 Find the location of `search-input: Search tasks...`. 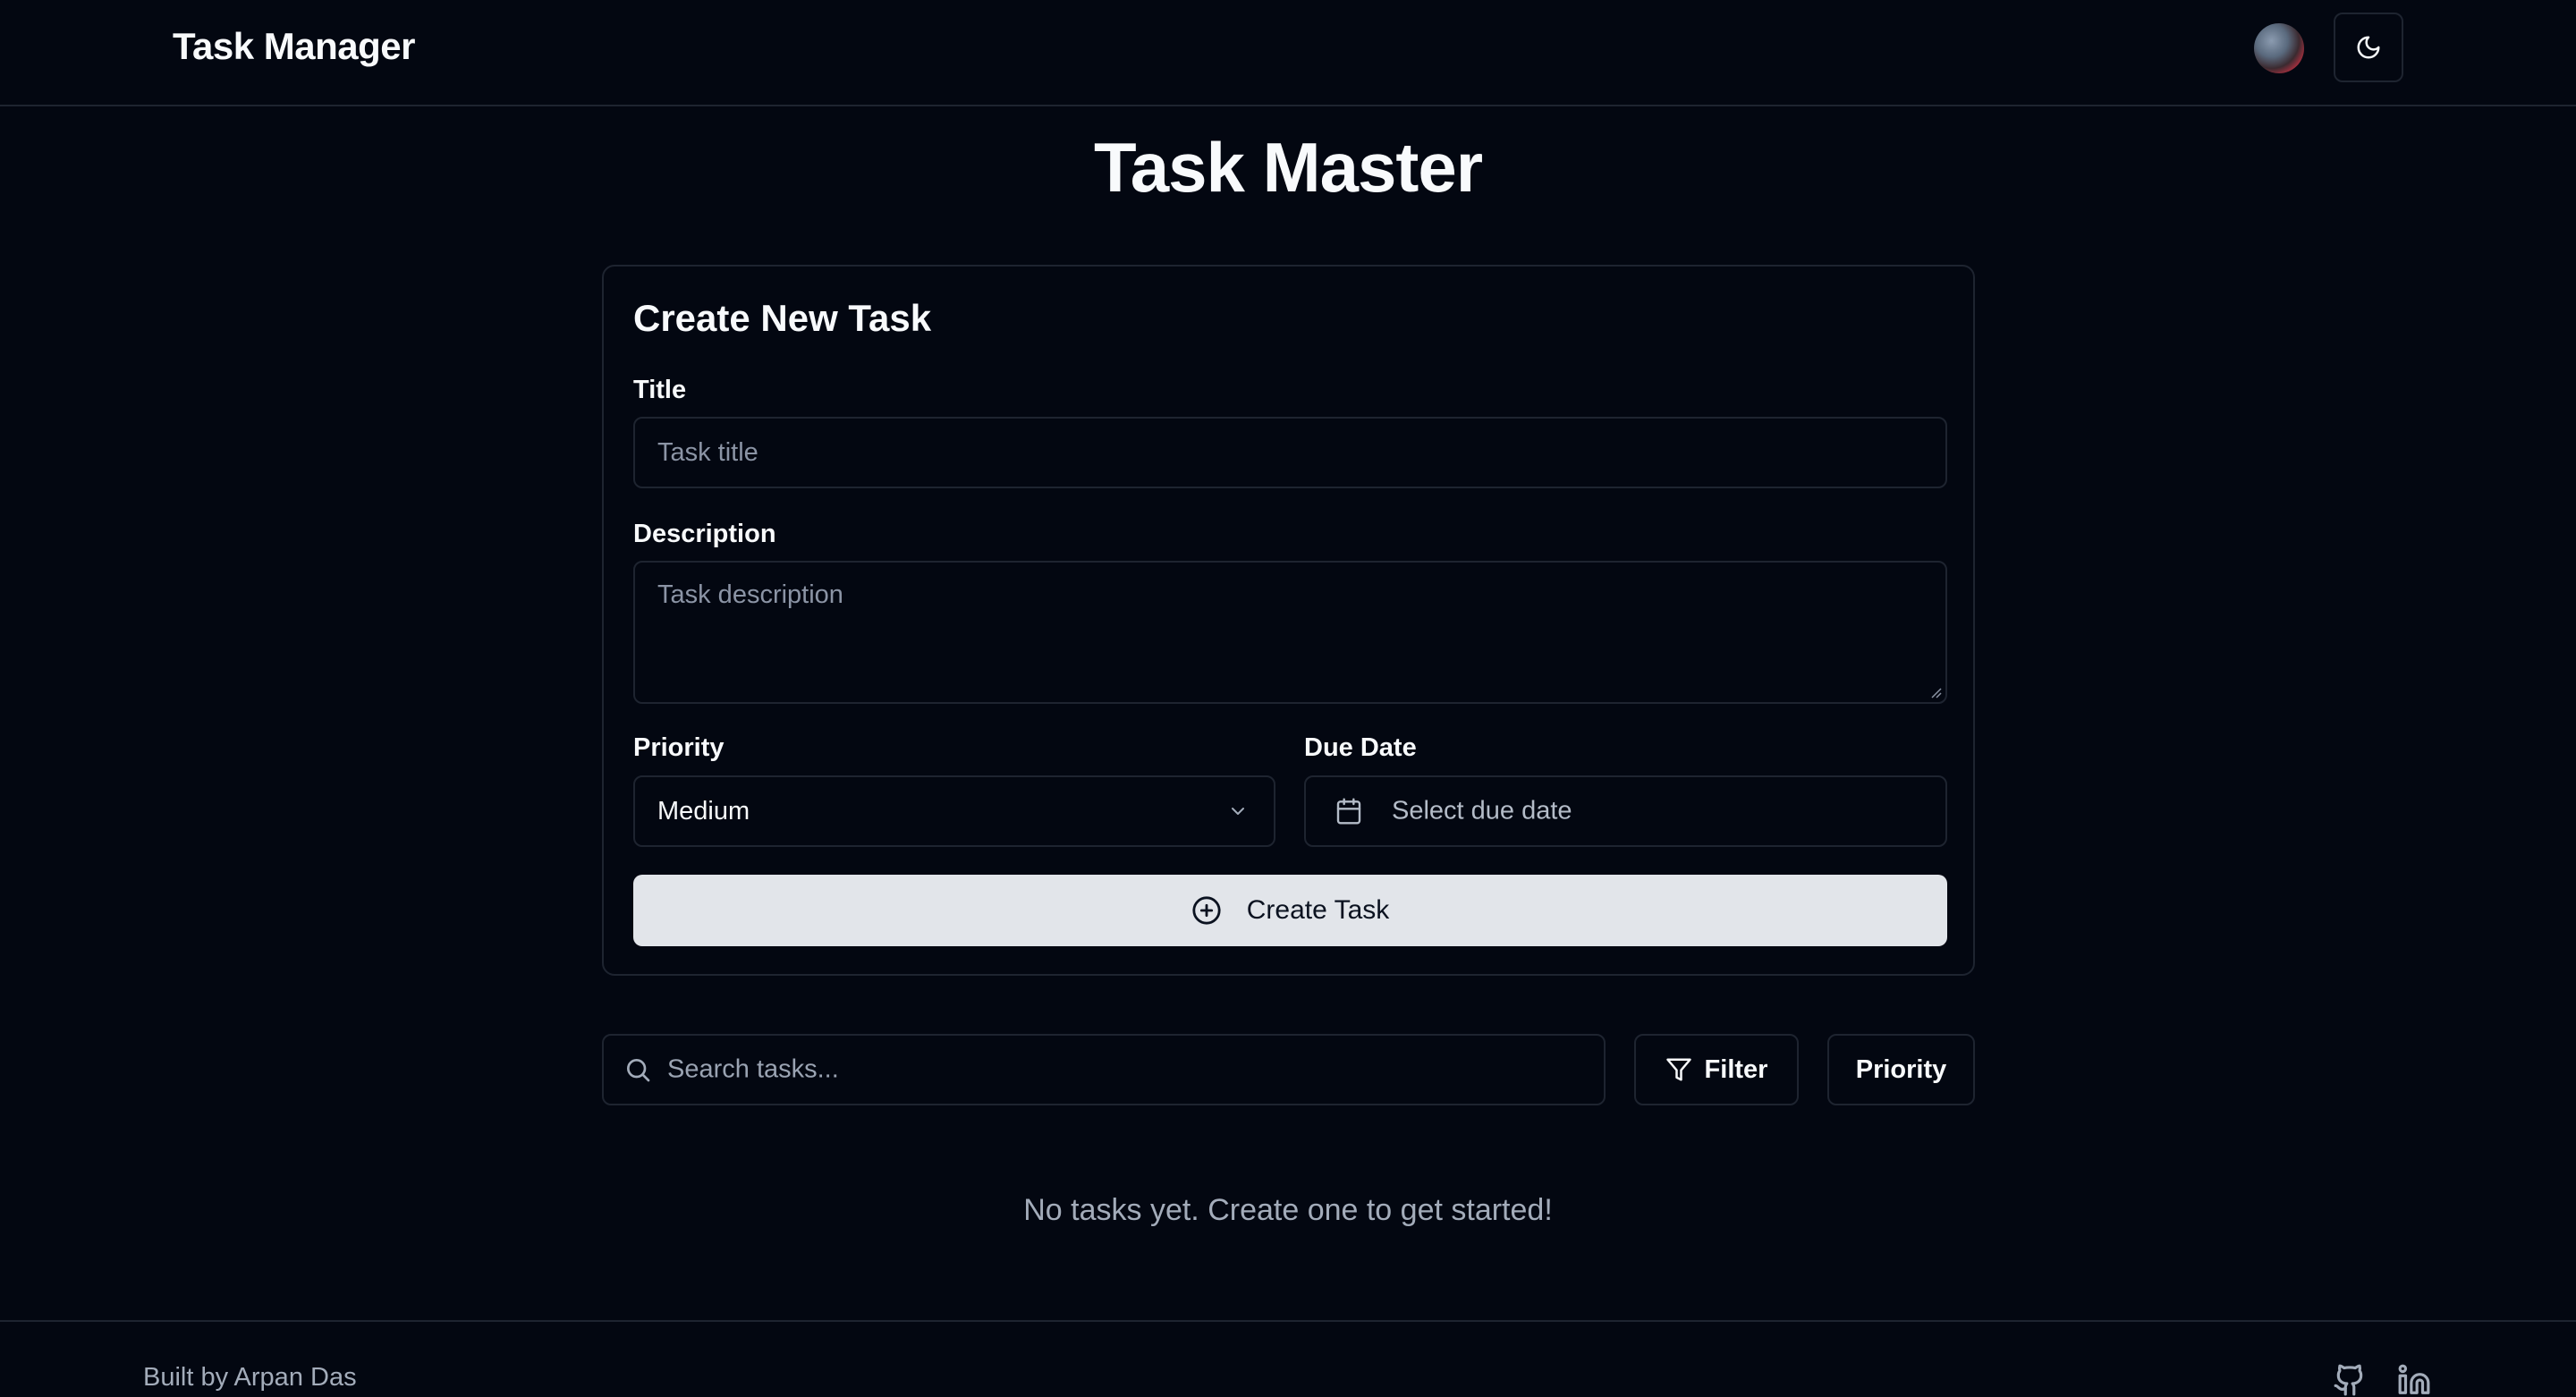

search-input: Search tasks... is located at coordinates (1104, 1069).